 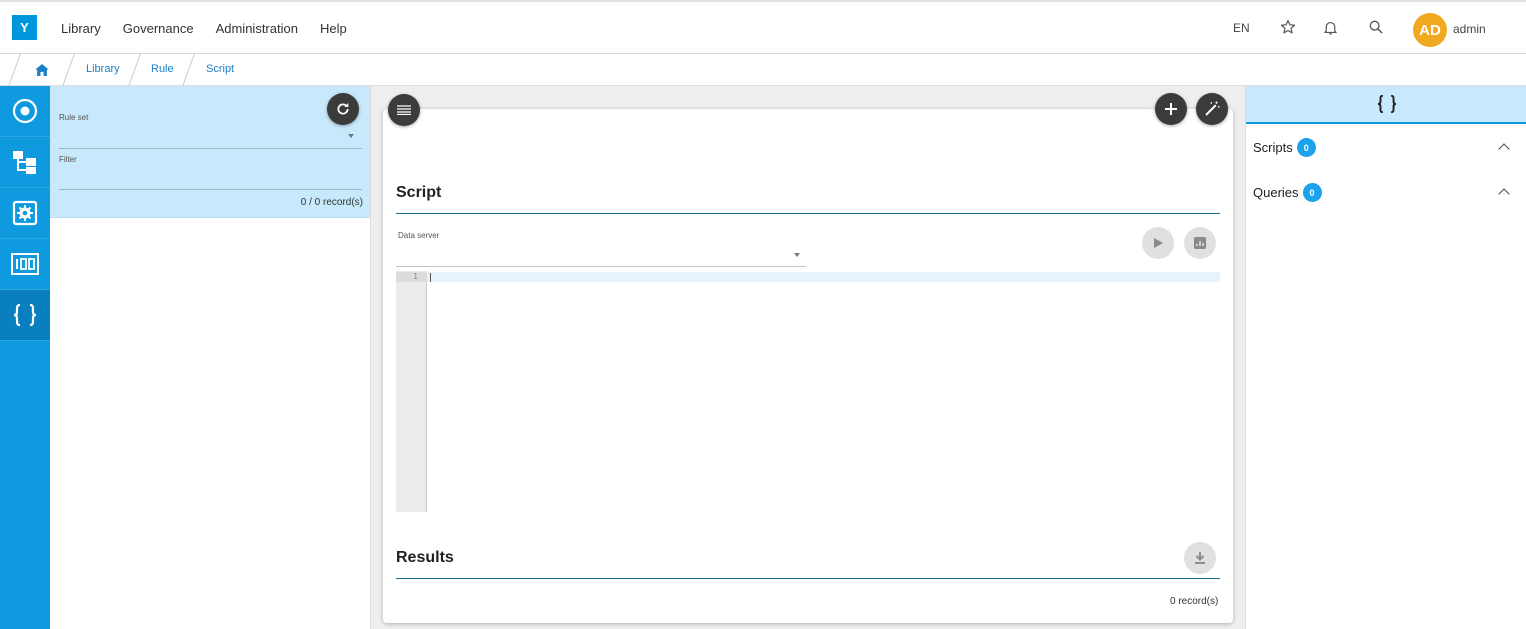 I want to click on breadcrumb: Library Rule Script, so click(x=763, y=70).